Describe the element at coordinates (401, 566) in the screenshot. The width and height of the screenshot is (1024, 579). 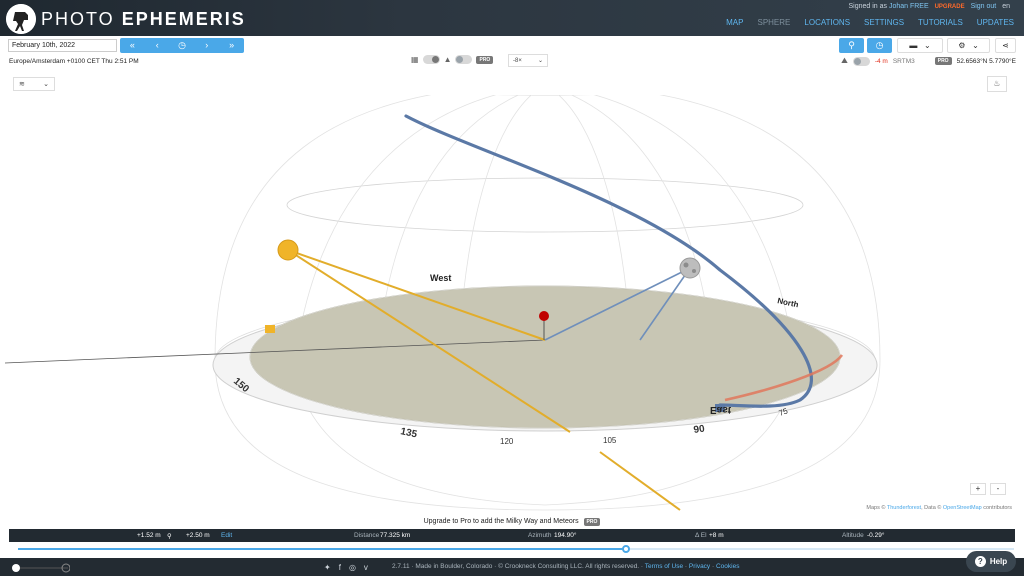
I see `version: 2.7.11` at that location.